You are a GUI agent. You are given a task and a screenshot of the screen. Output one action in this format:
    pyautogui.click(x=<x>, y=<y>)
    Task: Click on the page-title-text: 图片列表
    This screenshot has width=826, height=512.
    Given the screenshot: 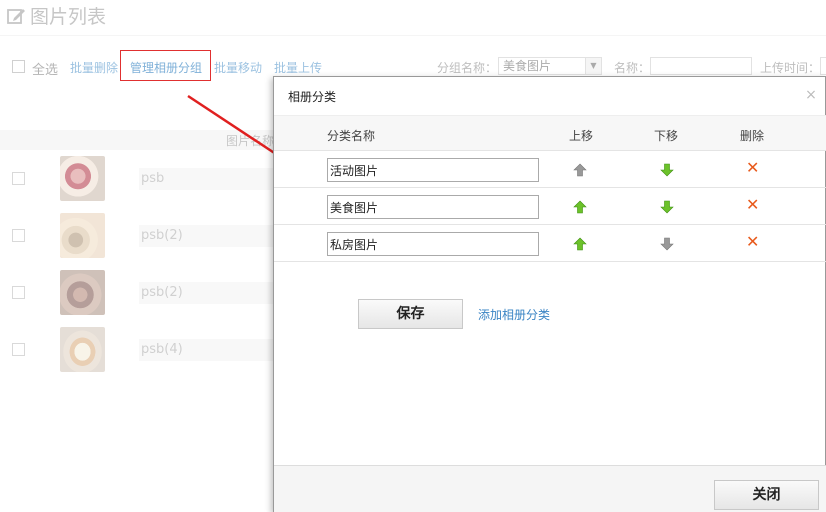 What is the action you would take?
    pyautogui.click(x=68, y=17)
    